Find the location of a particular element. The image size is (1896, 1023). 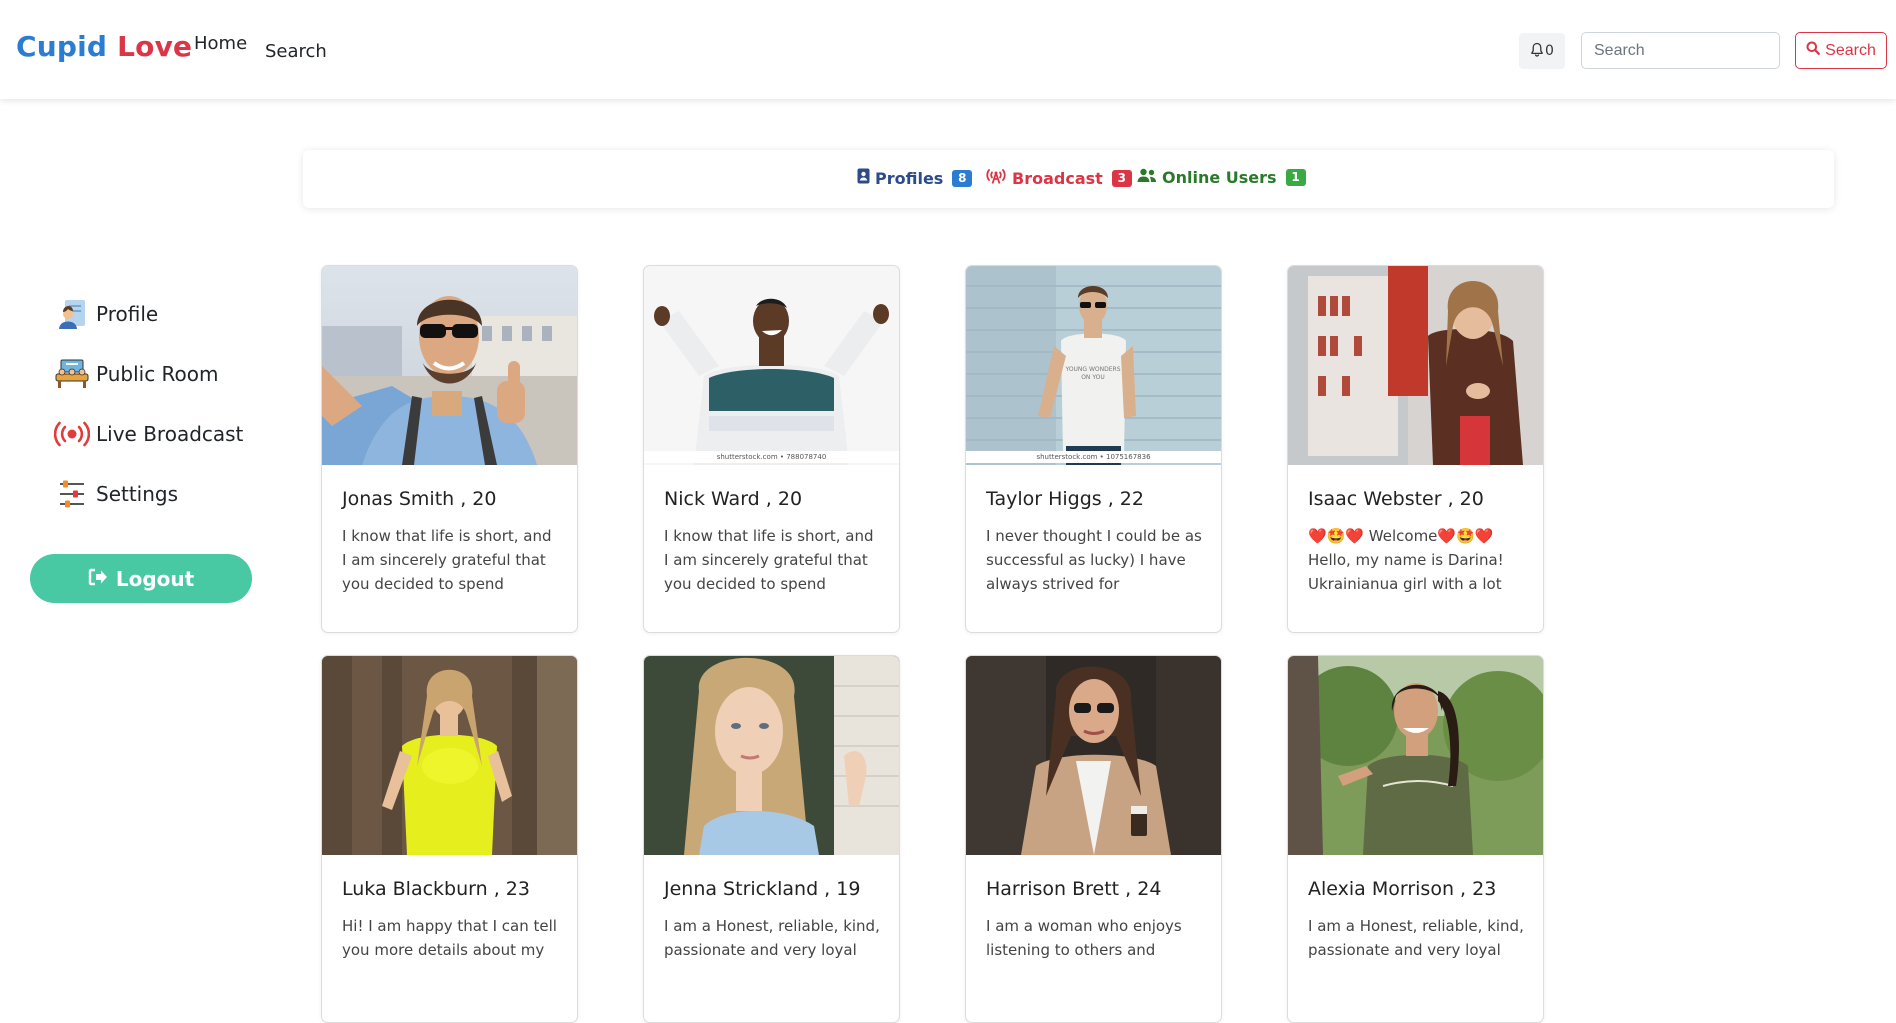

svg-text: YOUNG WONDERS is located at coordinates (1092, 369).